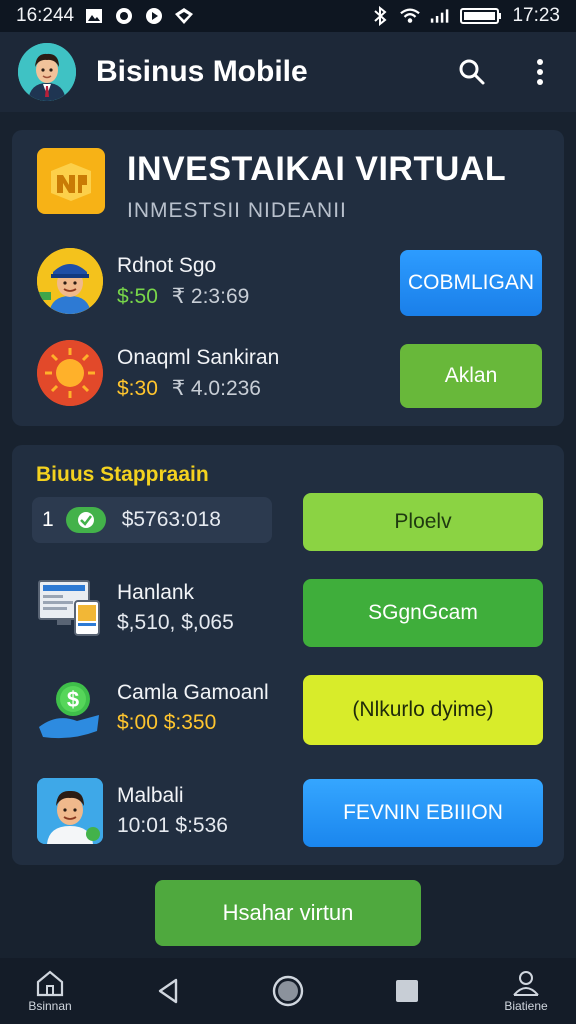 The height and width of the screenshot is (1024, 576). Describe the element at coordinates (50, 1006) in the screenshot. I see `nav-home-label: Bsinnan` at that location.